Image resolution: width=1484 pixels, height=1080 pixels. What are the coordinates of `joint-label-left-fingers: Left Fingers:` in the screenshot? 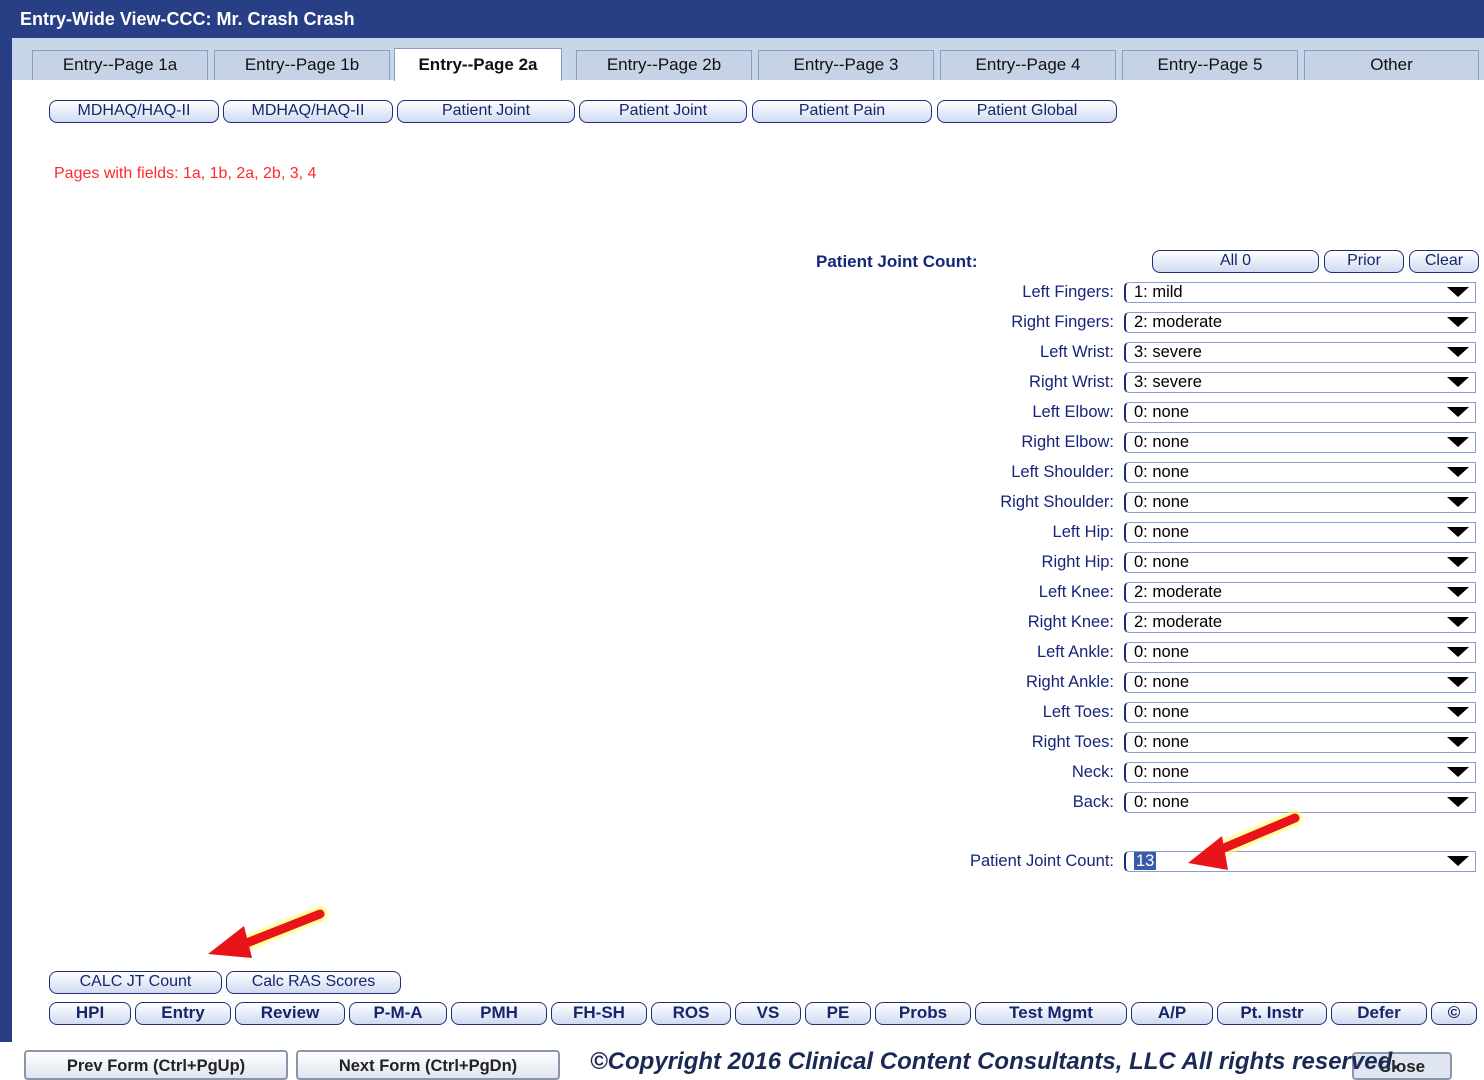 It's located at (1068, 292).